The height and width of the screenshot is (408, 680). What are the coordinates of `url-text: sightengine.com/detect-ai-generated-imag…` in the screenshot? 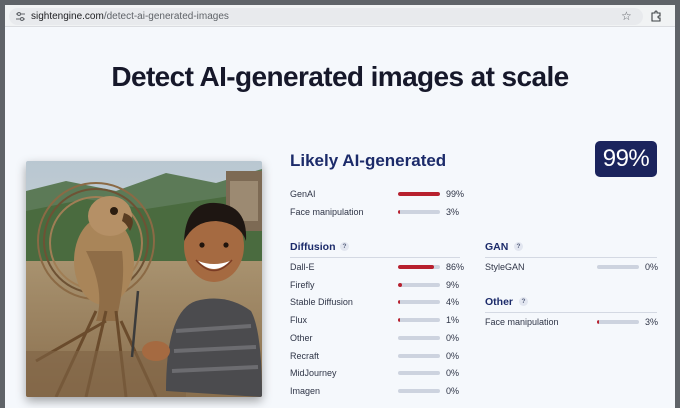 It's located at (130, 16).